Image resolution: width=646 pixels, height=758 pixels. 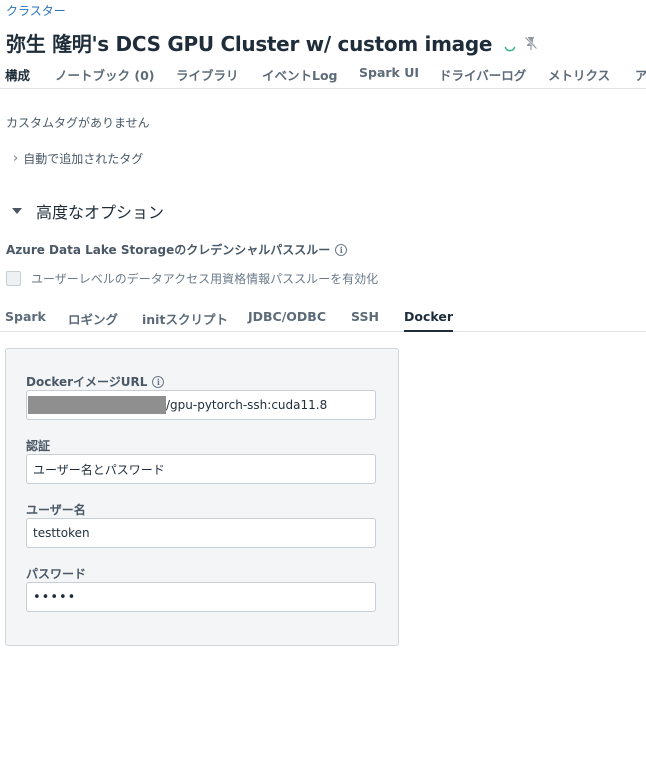 I want to click on tab-event-log: イベントLog, so click(x=300, y=74).